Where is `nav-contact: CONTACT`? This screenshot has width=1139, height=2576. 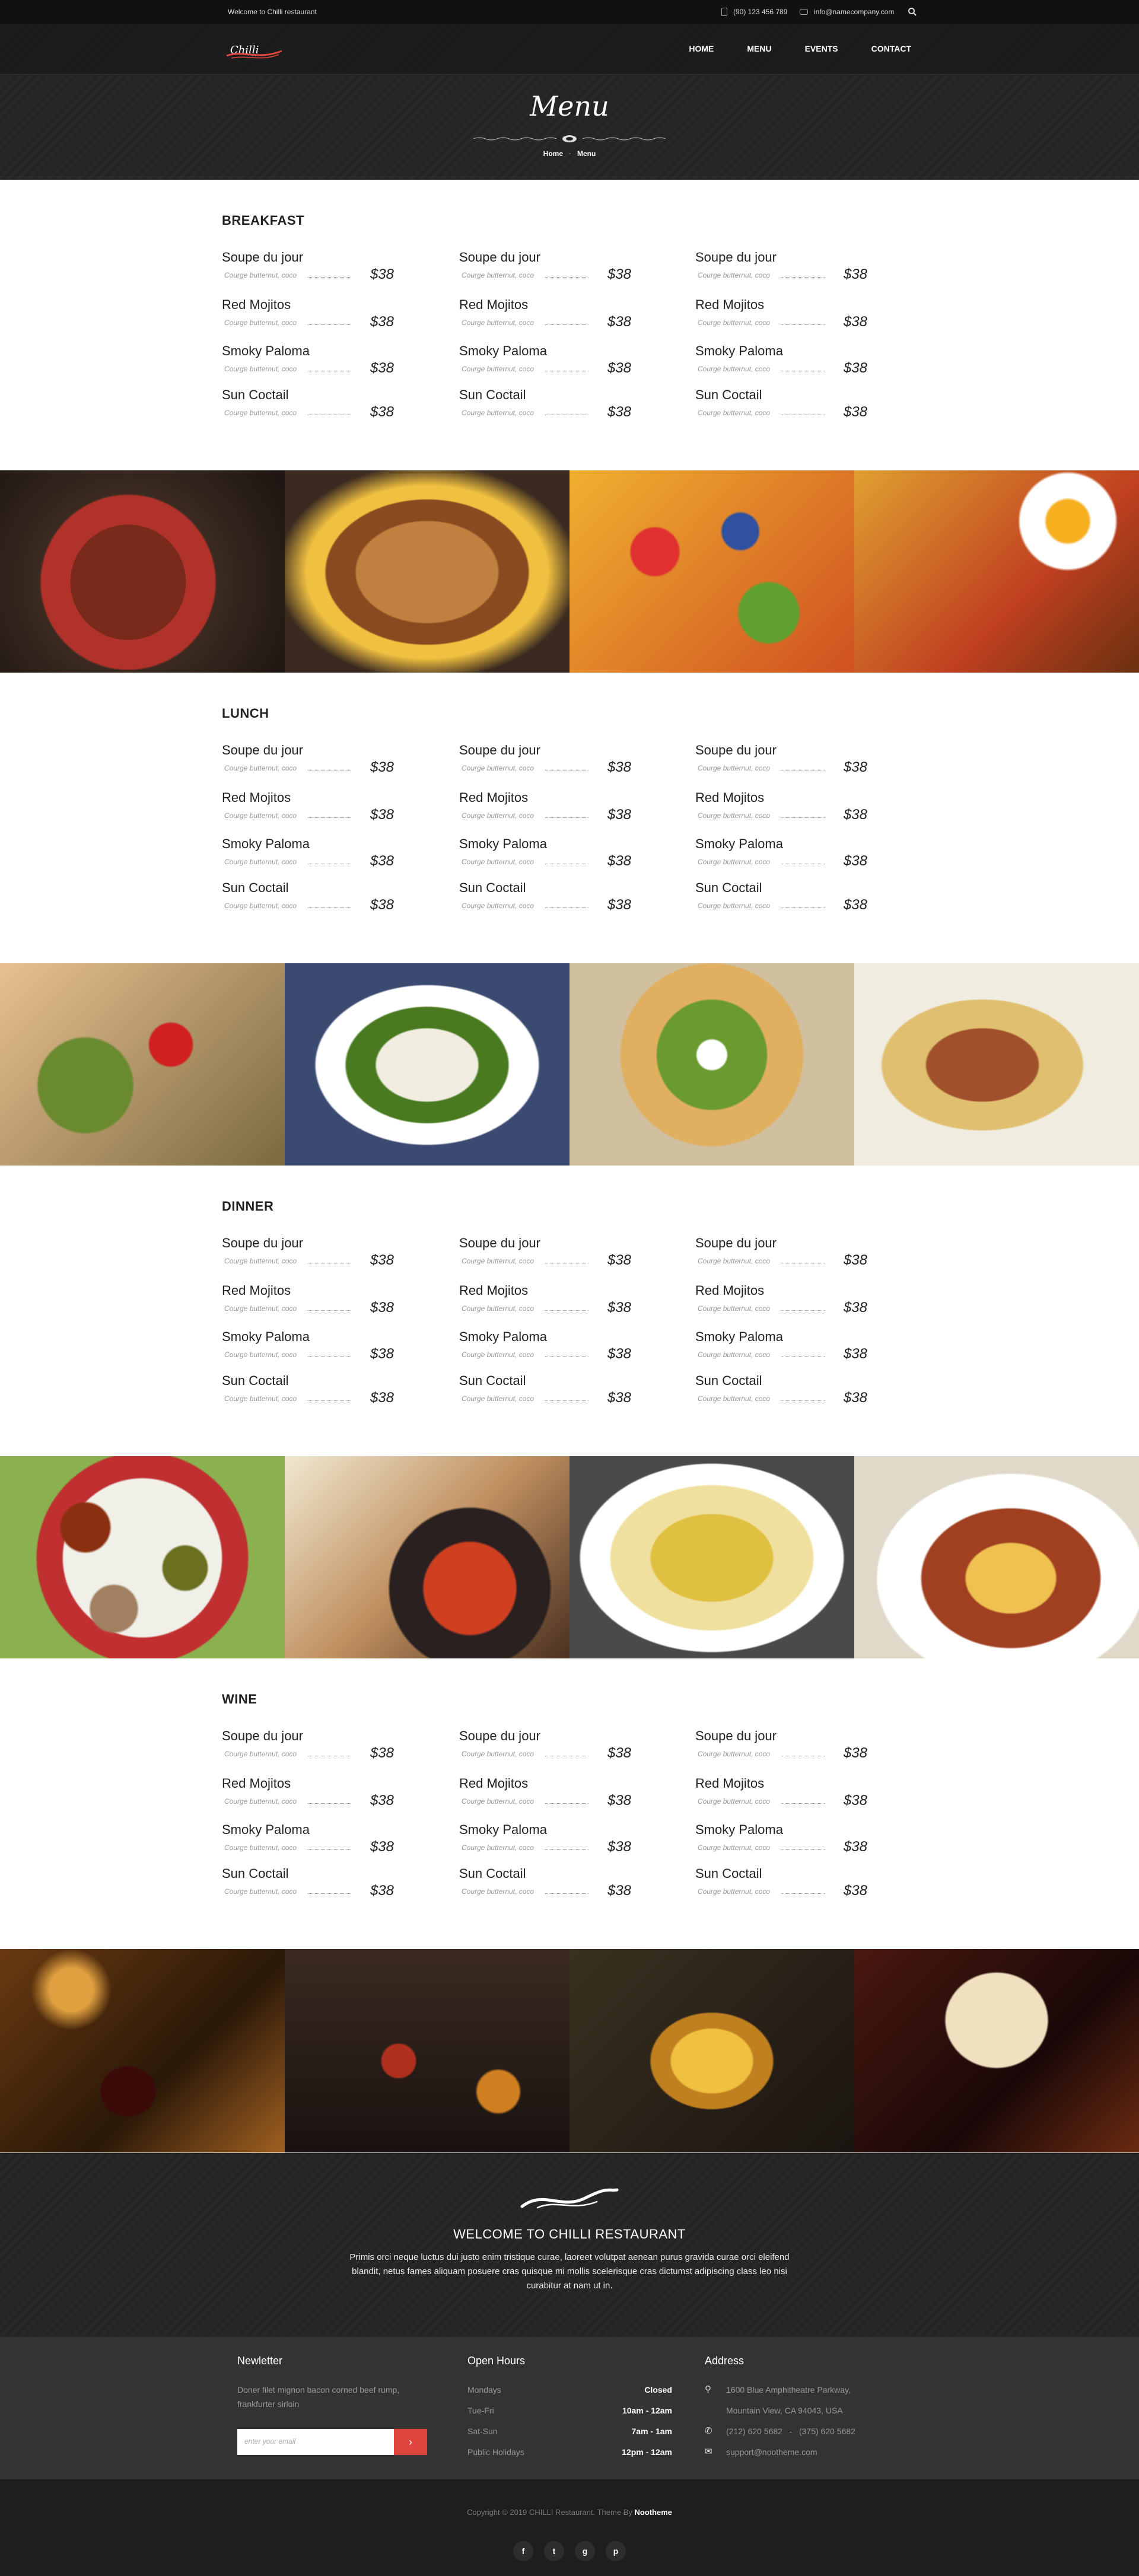 nav-contact: CONTACT is located at coordinates (891, 48).